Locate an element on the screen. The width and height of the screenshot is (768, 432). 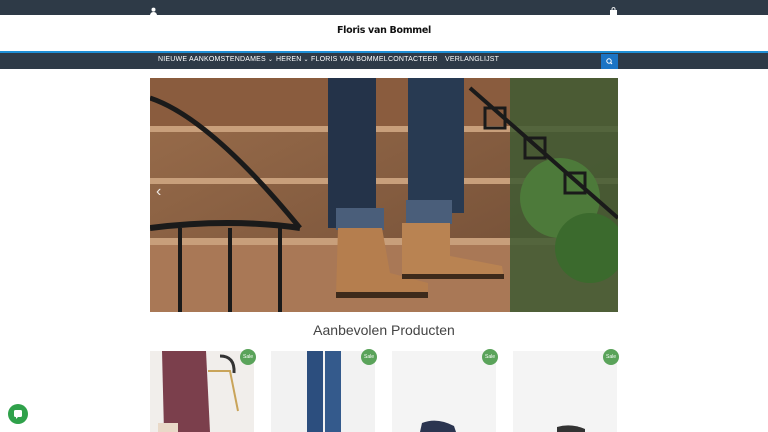
brand-logo: Floris van Bommel is located at coordinates (384, 30).